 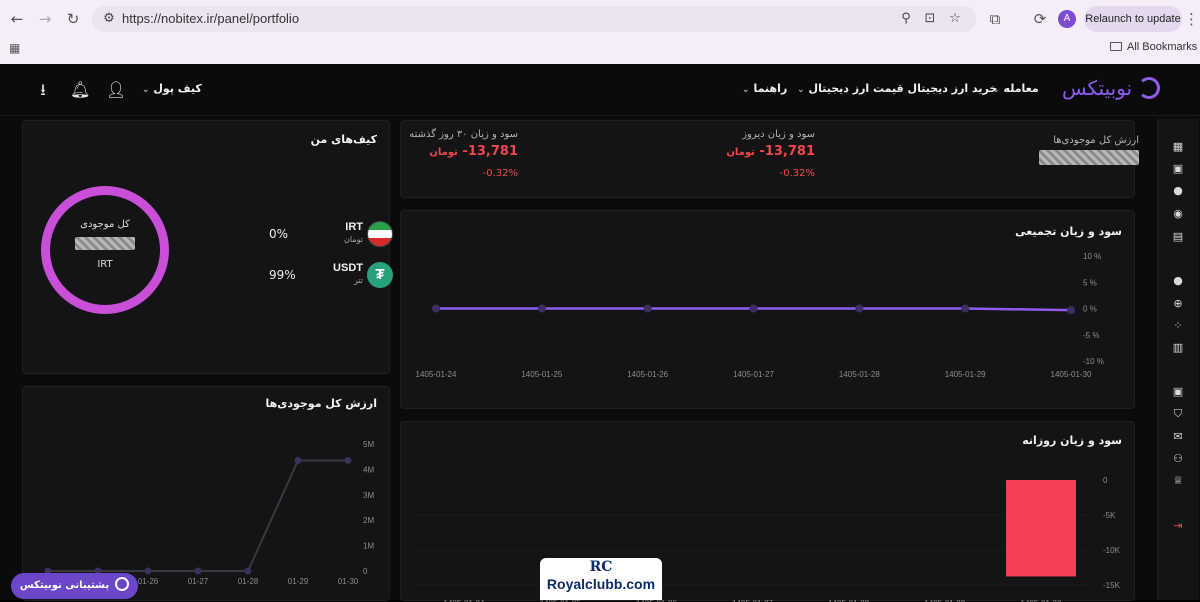 I want to click on nav-trade: معامله⌄, so click(x=1015, y=88).